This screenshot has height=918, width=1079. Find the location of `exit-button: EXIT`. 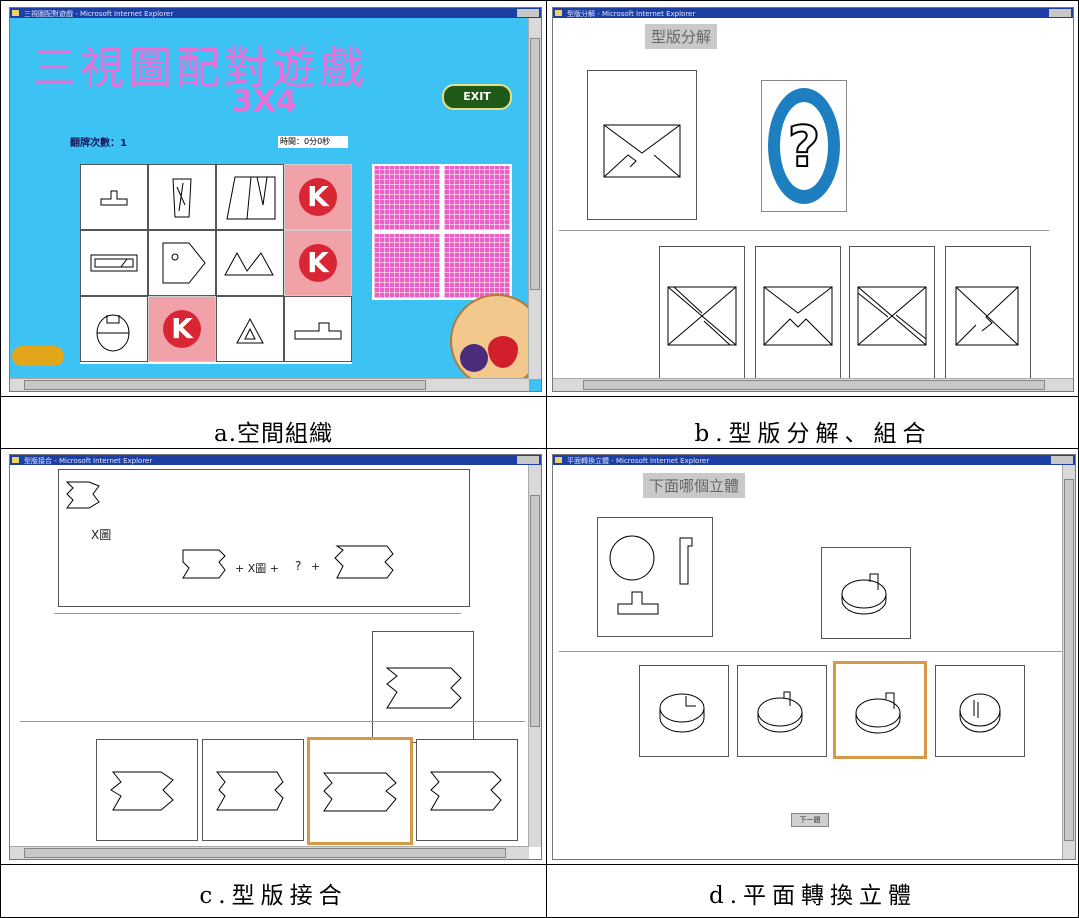

exit-button: EXIT is located at coordinates (477, 97).